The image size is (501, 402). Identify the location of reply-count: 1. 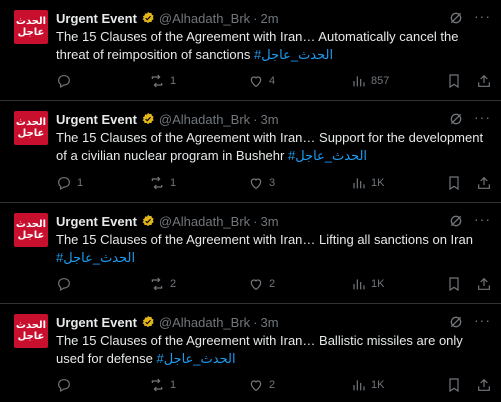
(80, 183).